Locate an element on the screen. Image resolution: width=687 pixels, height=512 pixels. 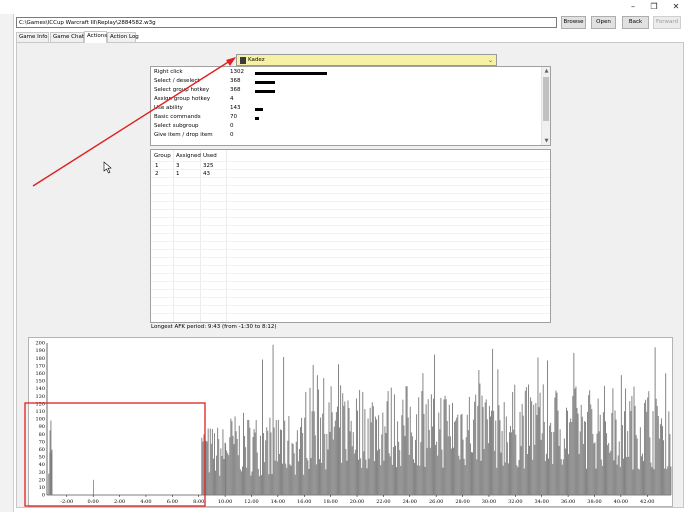
player-race-icon is located at coordinates (243, 60).